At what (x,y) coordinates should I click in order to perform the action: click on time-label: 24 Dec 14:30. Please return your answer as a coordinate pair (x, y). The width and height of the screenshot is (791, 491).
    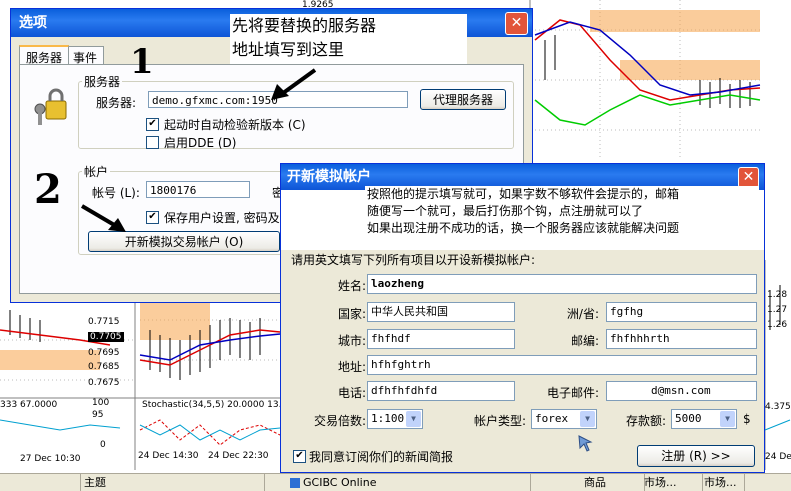
    Looking at the image, I should click on (168, 456).